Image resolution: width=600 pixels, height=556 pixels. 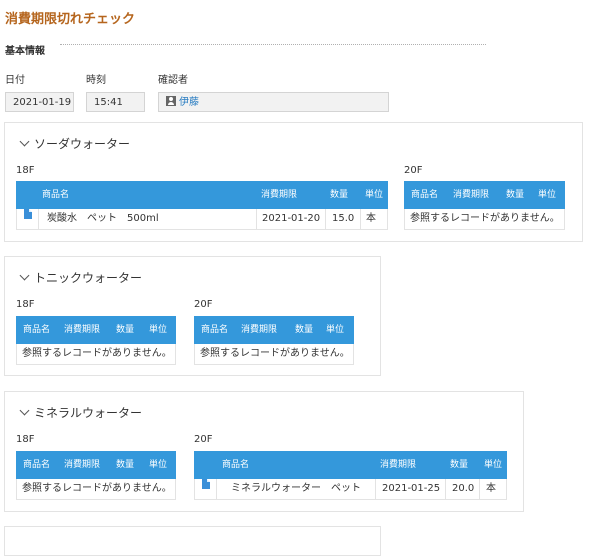 What do you see at coordinates (82, 144) in the screenshot?
I see `group-title: ソーダウォーター` at bounding box center [82, 144].